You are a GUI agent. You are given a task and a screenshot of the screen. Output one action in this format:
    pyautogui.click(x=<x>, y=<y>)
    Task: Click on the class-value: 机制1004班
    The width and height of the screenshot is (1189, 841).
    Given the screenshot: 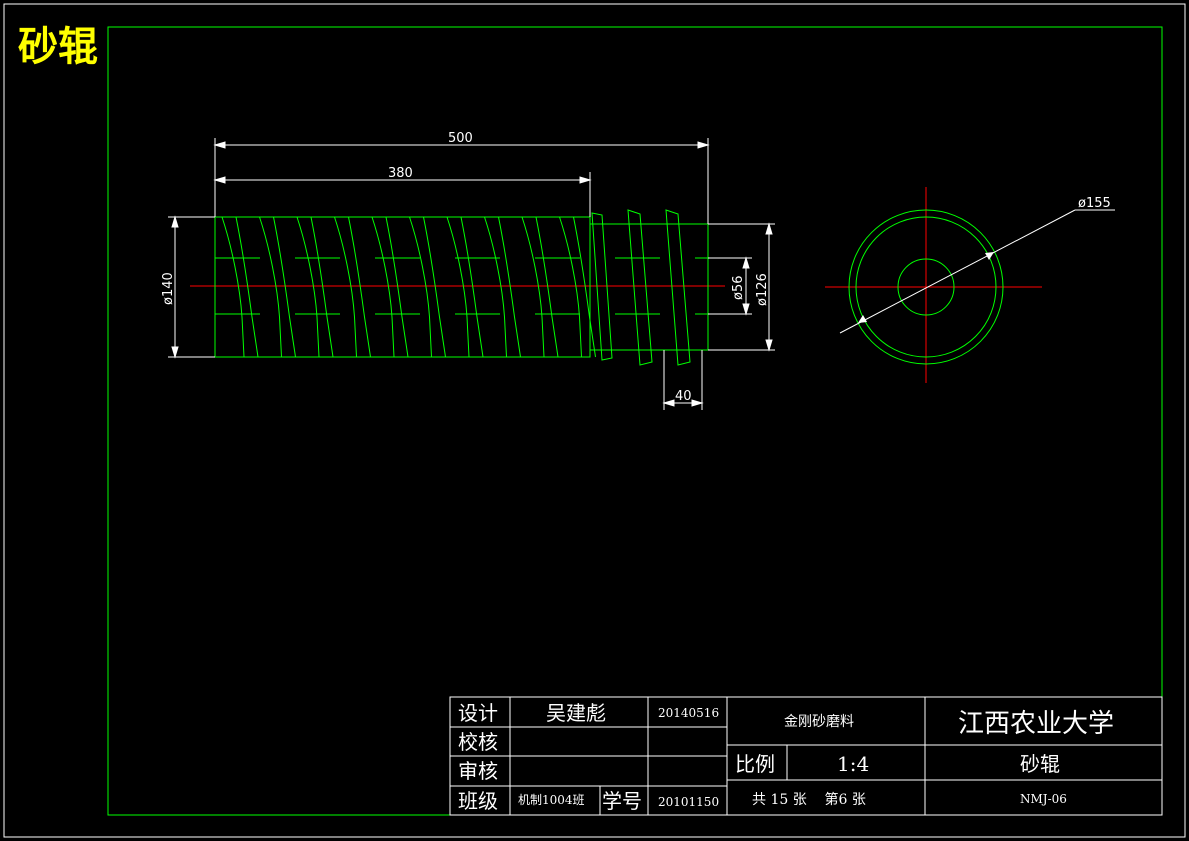 What is the action you would take?
    pyautogui.click(x=551, y=800)
    